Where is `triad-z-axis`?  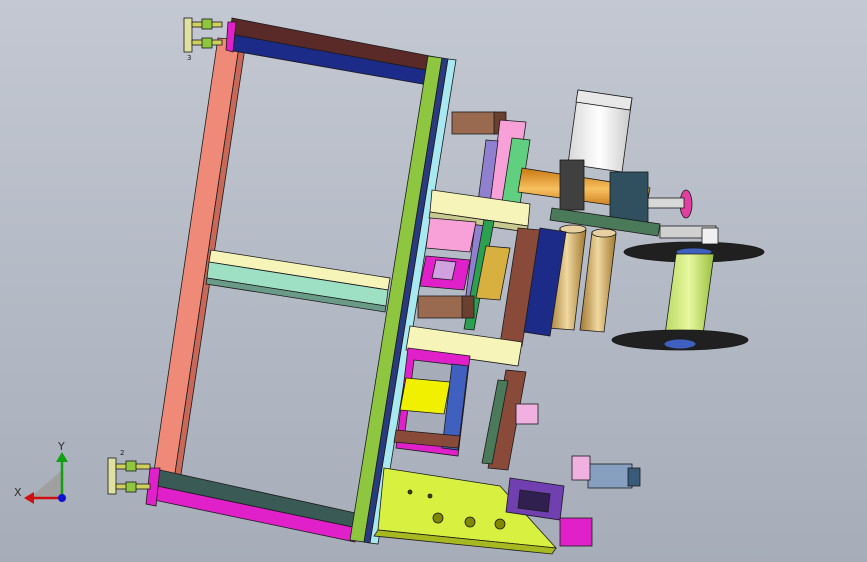
triad-z-axis is located at coordinates (62, 498).